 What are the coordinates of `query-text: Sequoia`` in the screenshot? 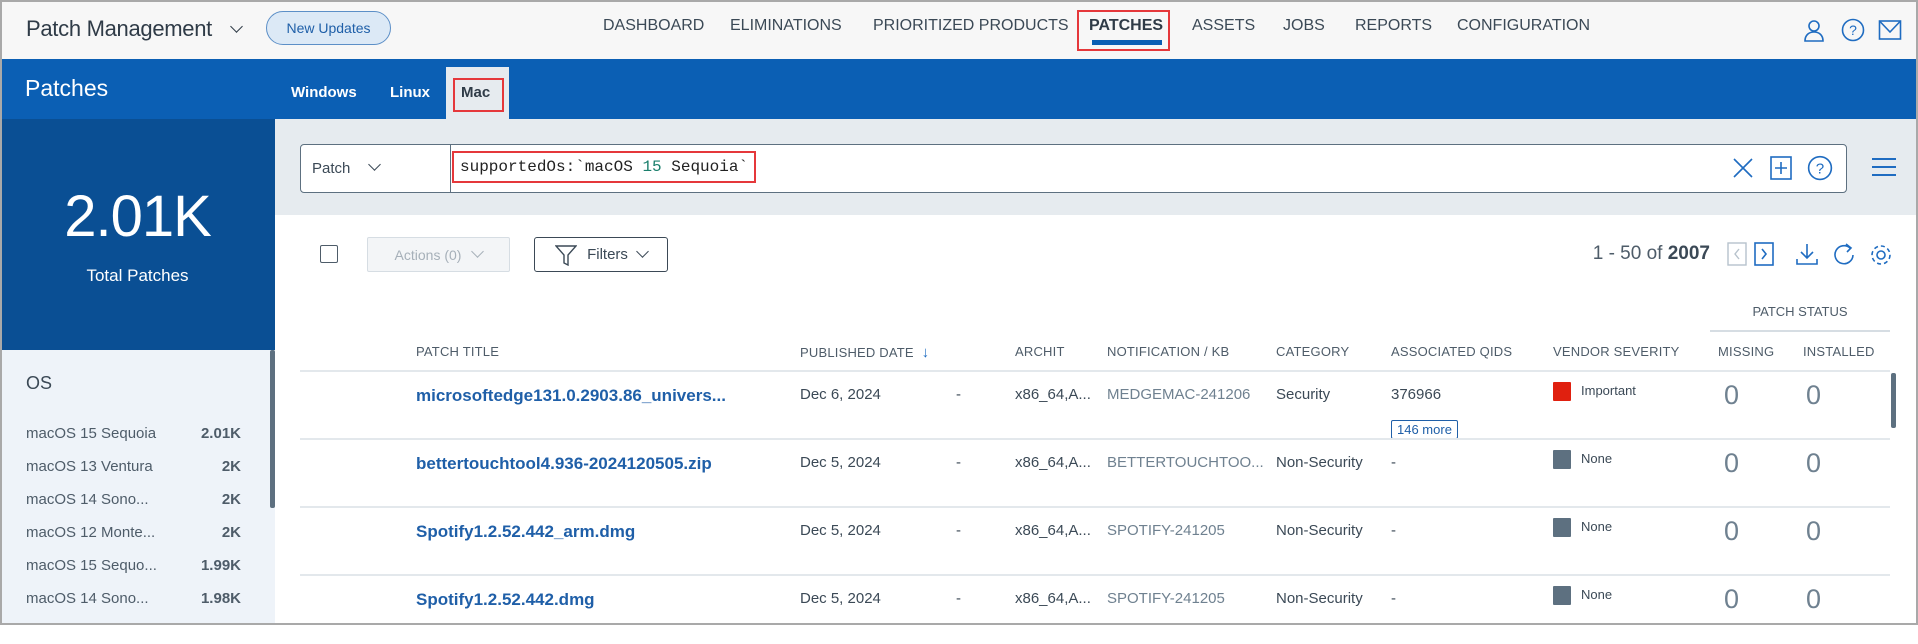 It's located at (705, 167).